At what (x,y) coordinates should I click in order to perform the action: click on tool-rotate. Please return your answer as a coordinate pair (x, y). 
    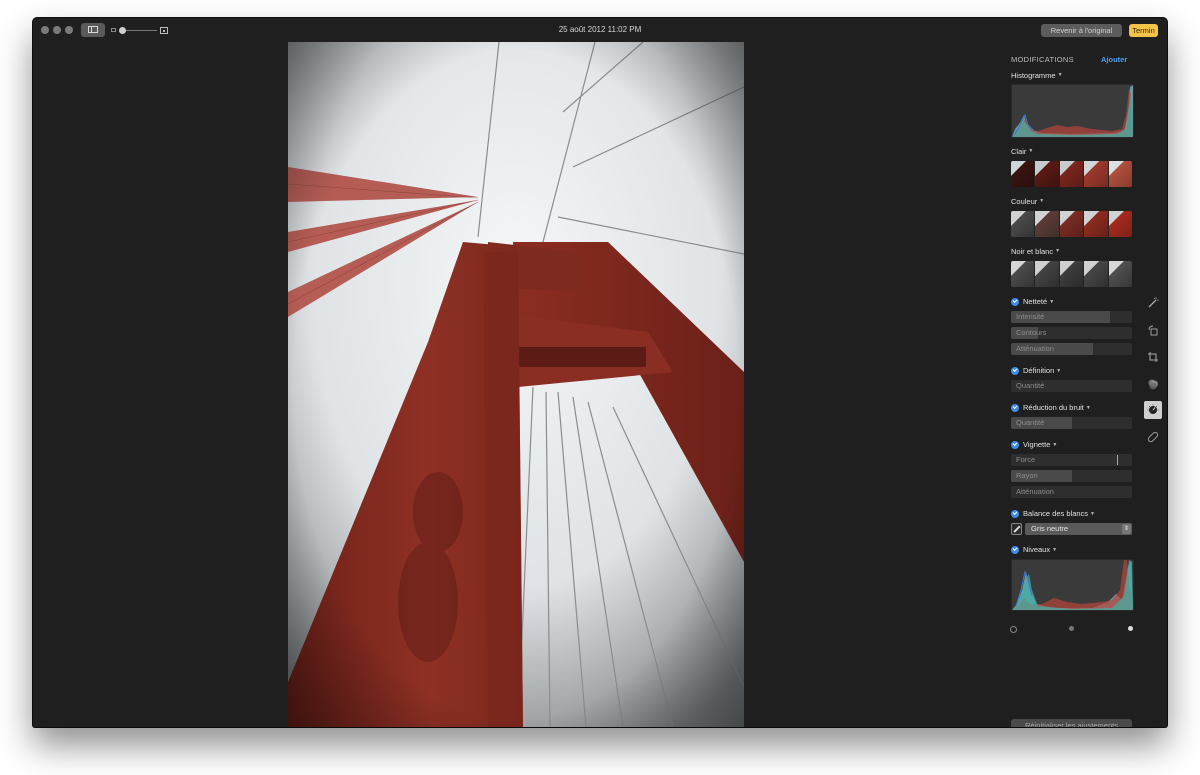
    Looking at the image, I should click on (1153, 330).